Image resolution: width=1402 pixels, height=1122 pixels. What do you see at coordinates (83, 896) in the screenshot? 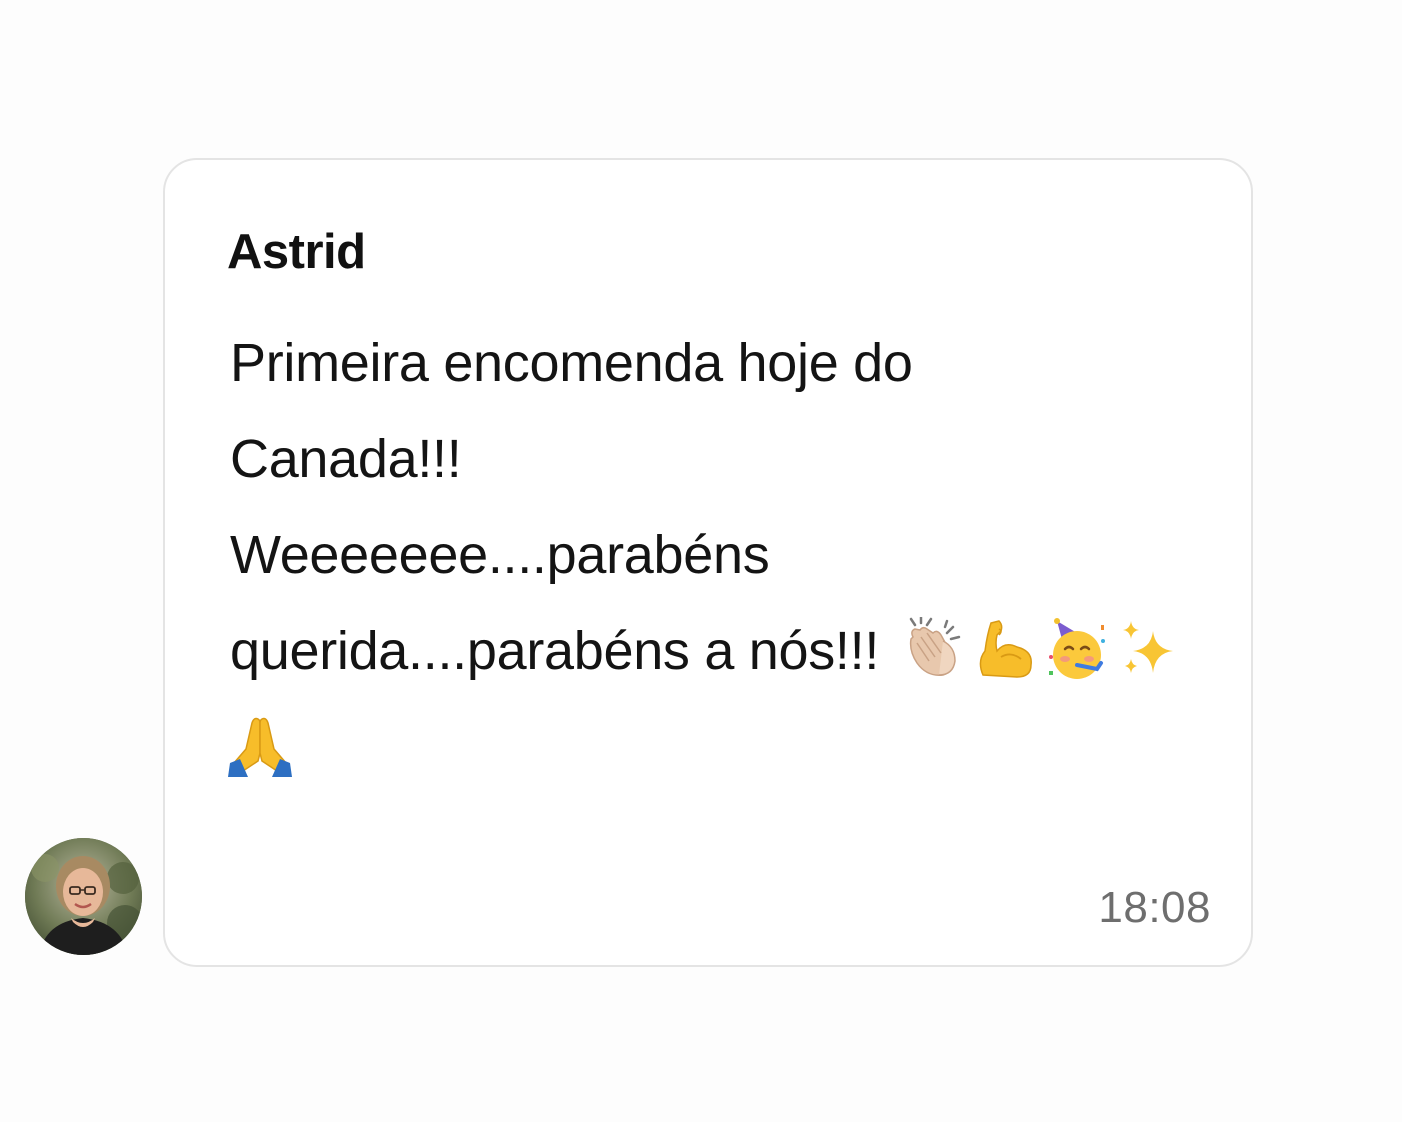
I see `avatar` at bounding box center [83, 896].